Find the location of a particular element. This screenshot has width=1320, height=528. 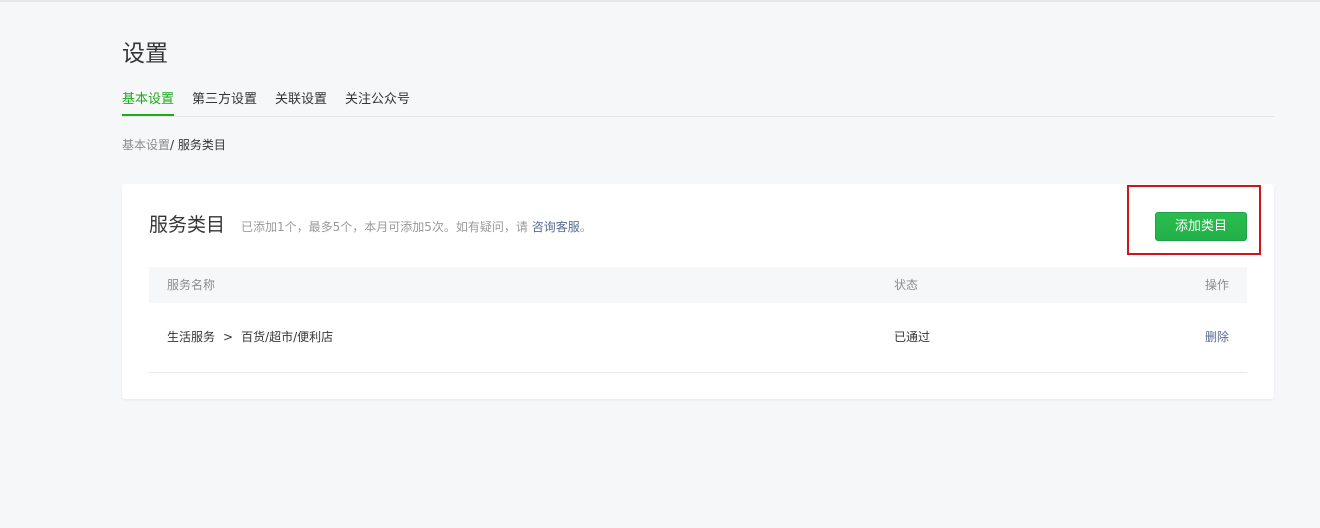

row-status: 已通过 is located at coordinates (912, 337).